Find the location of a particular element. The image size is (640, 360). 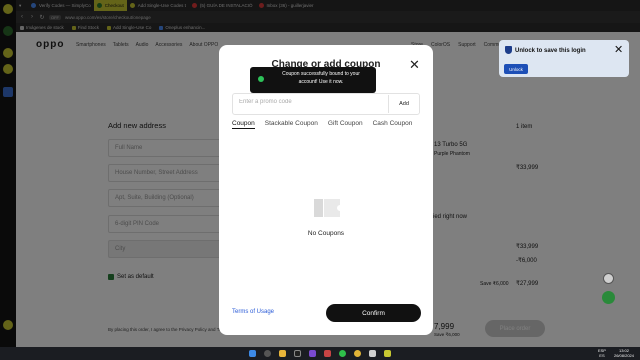

media-icon is located at coordinates (327, 353).